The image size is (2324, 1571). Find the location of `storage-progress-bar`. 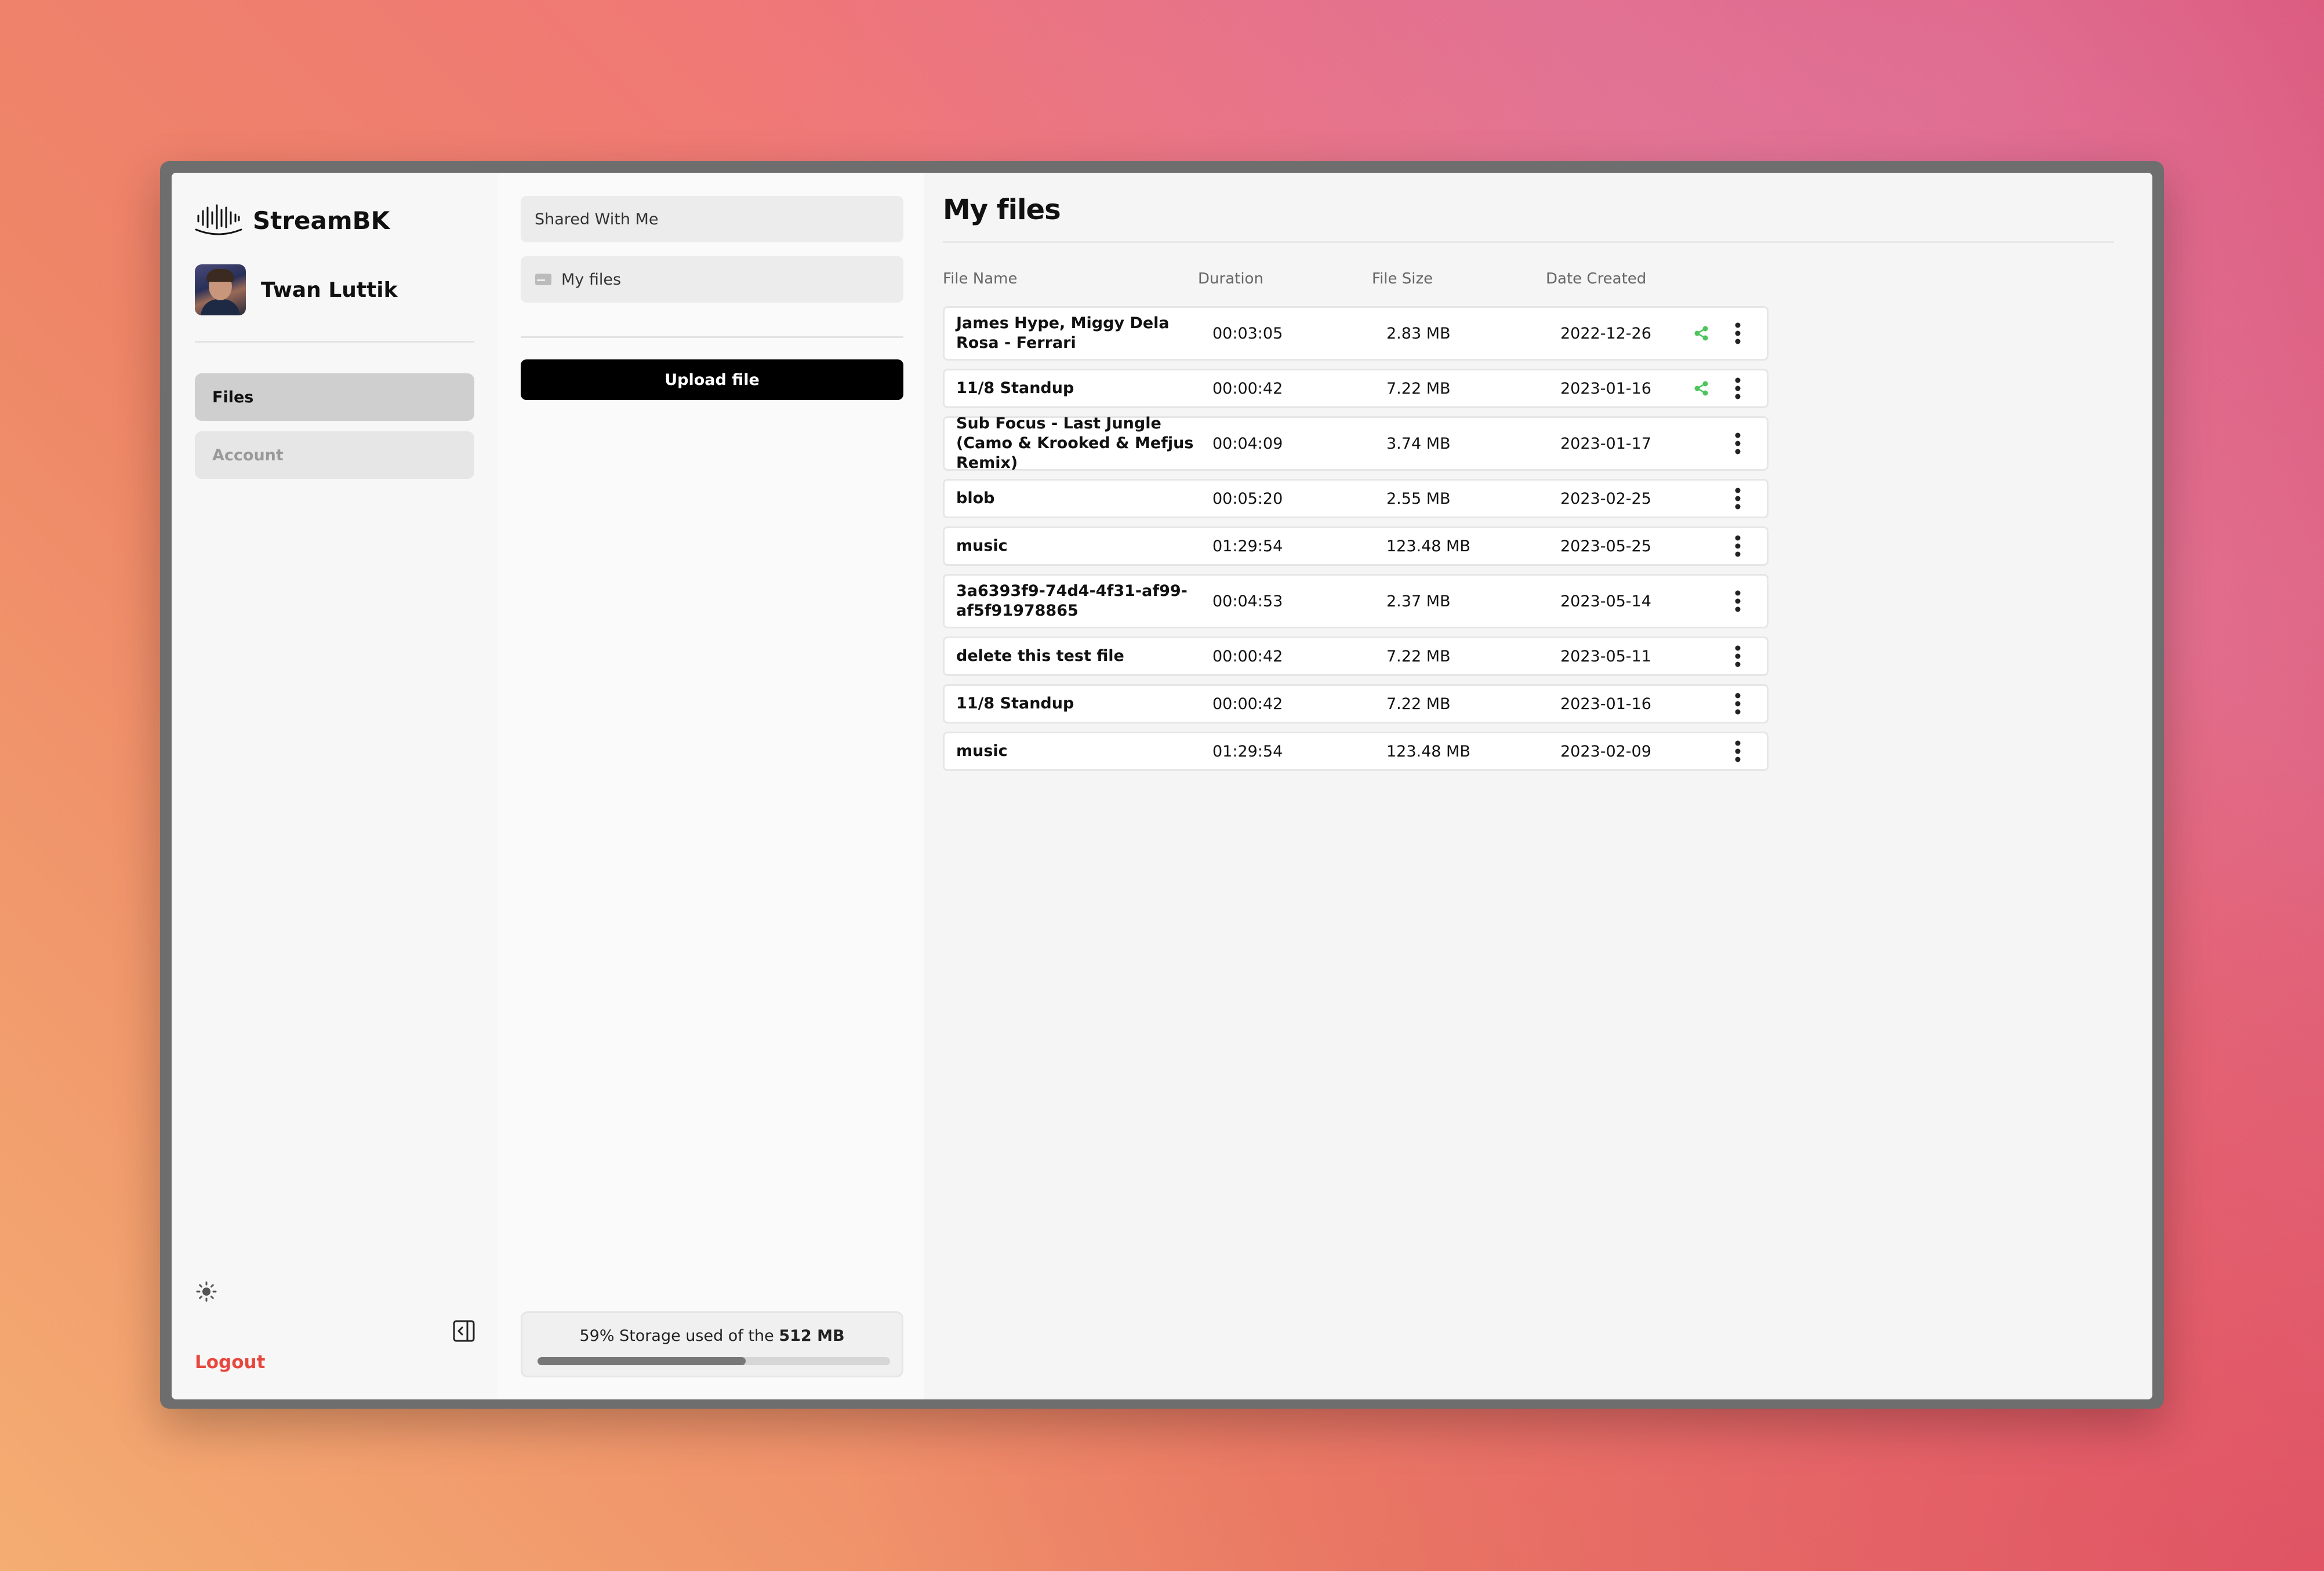

storage-progress-bar is located at coordinates (714, 1361).